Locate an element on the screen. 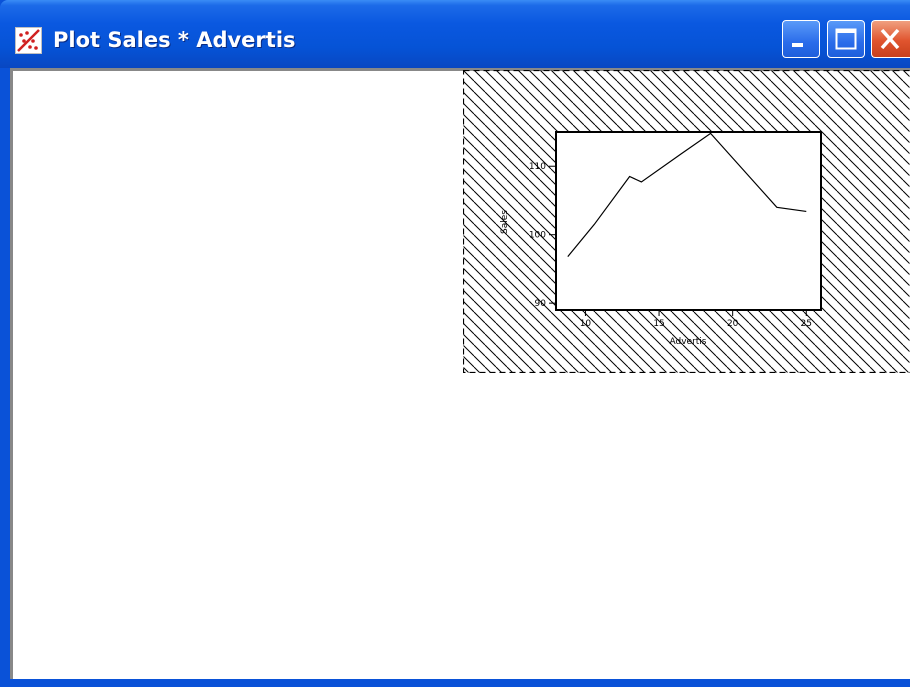 This screenshot has height=687, width=910. x-tick-label: 25 is located at coordinates (806, 324).